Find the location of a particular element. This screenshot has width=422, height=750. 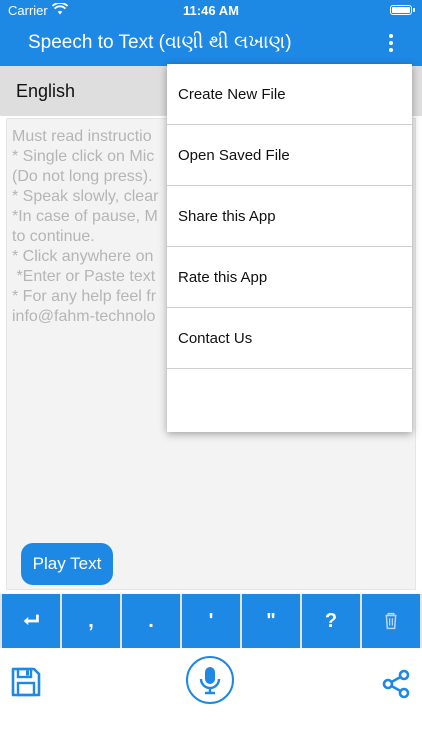

status-bar: Carrier 11:46 AM is located at coordinates (211, 11).